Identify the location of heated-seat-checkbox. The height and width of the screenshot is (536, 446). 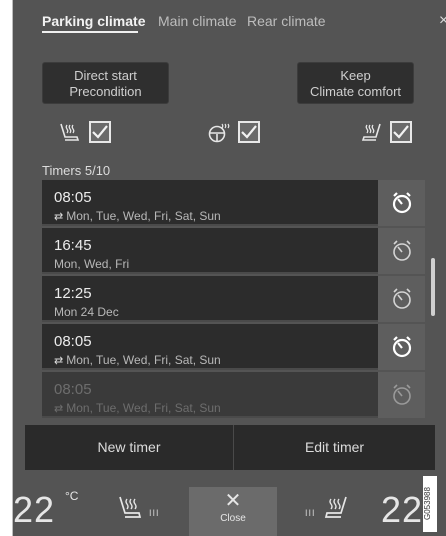
(100, 132).